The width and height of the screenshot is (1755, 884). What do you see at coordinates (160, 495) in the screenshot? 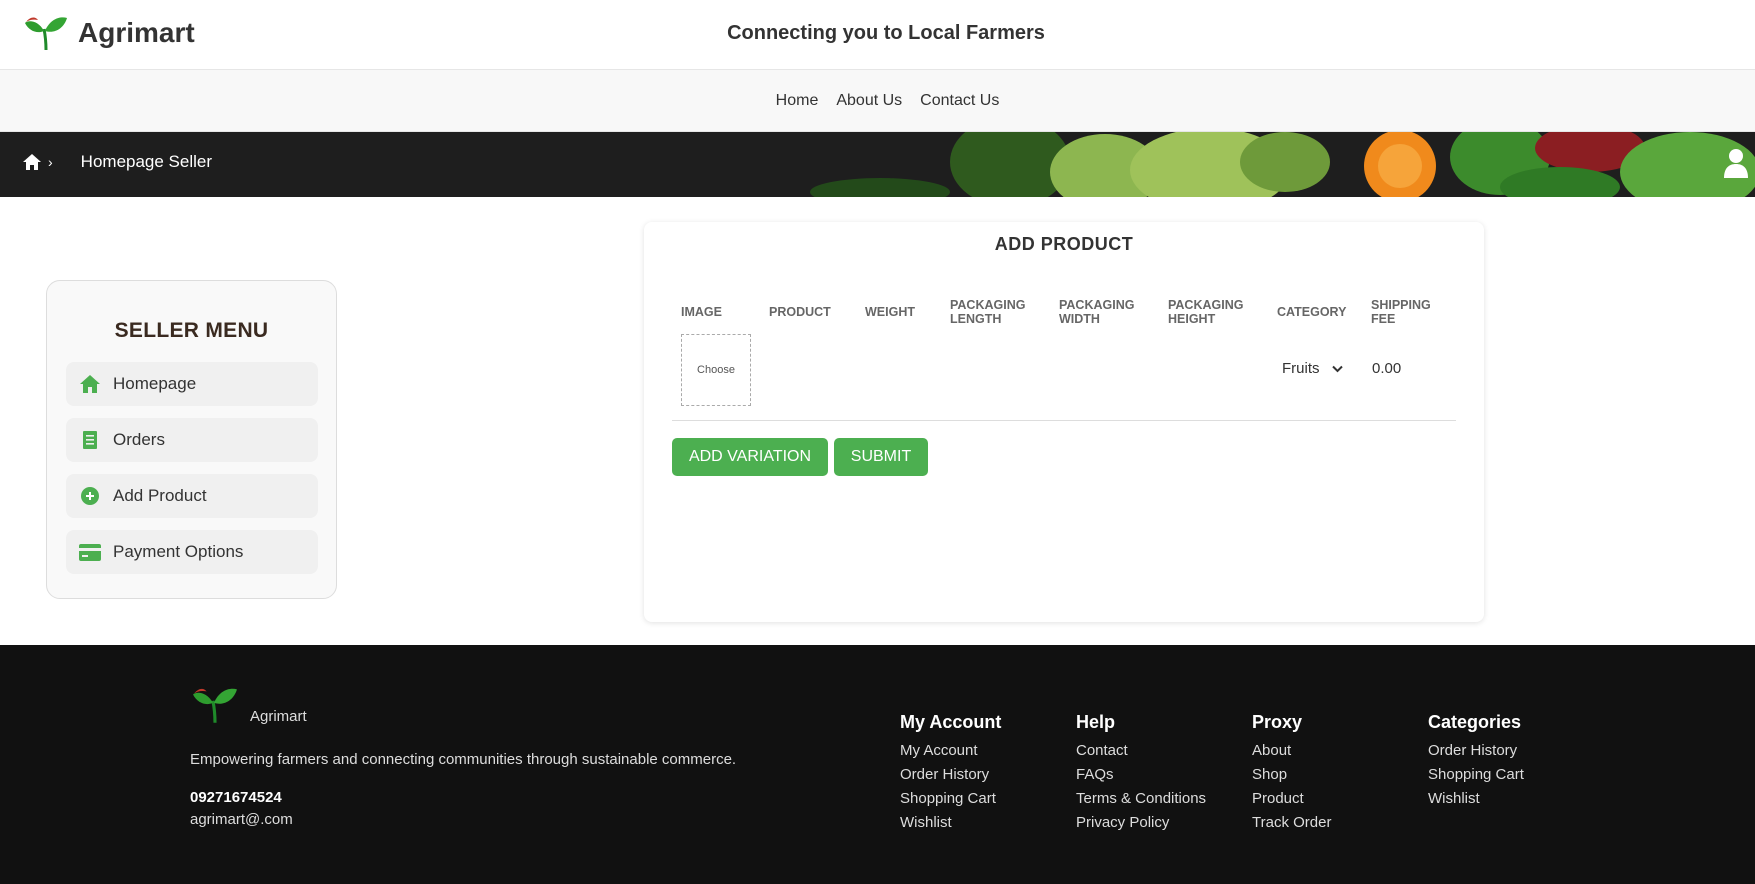
I see `seller-menu-label: Add Product` at bounding box center [160, 495].